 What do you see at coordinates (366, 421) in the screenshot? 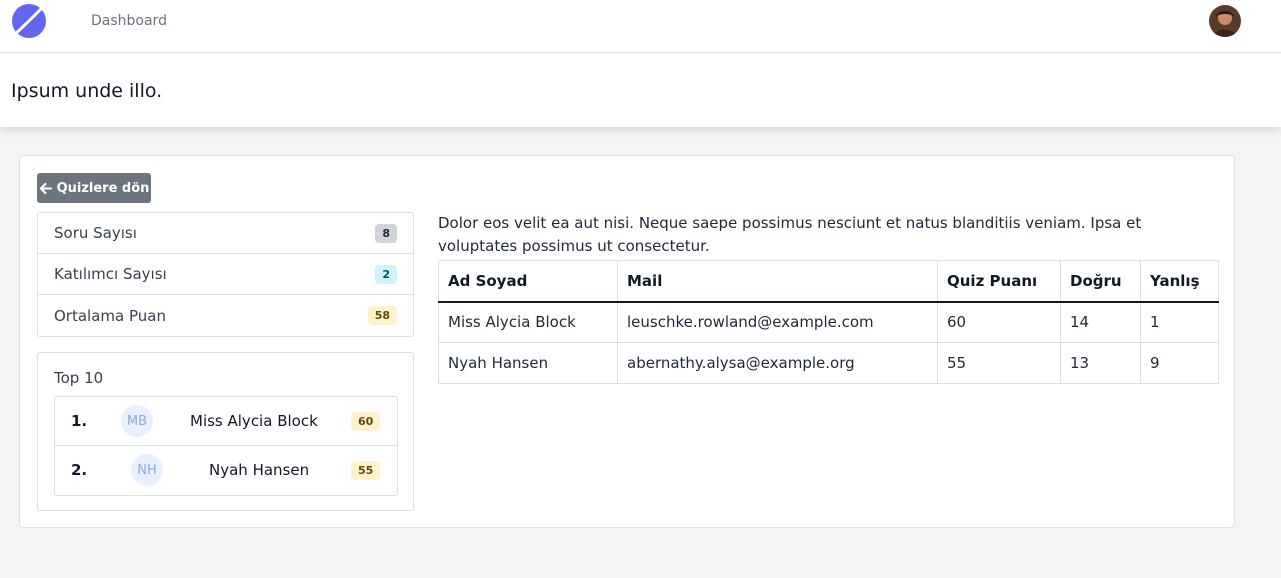
I see `score-badge: 60` at bounding box center [366, 421].